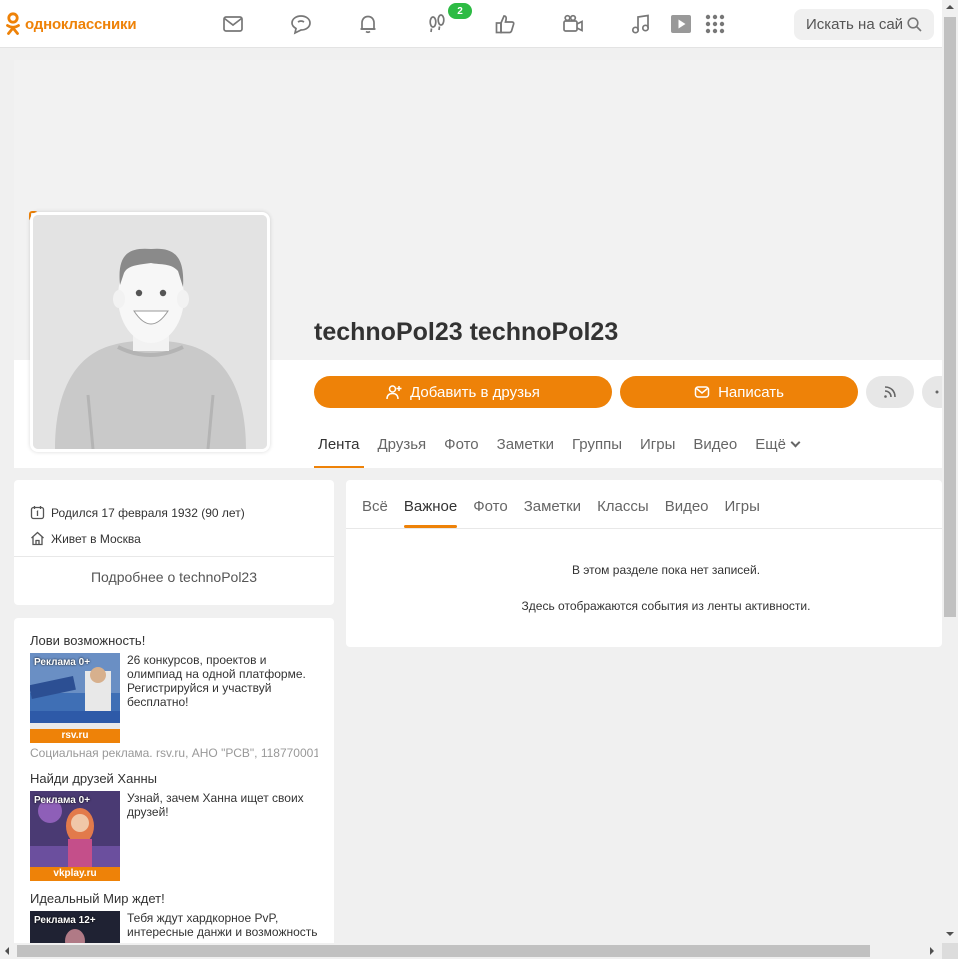 The image size is (958, 959). Describe the element at coordinates (657, 452) in the screenshot. I see `tab-games: Игры` at that location.